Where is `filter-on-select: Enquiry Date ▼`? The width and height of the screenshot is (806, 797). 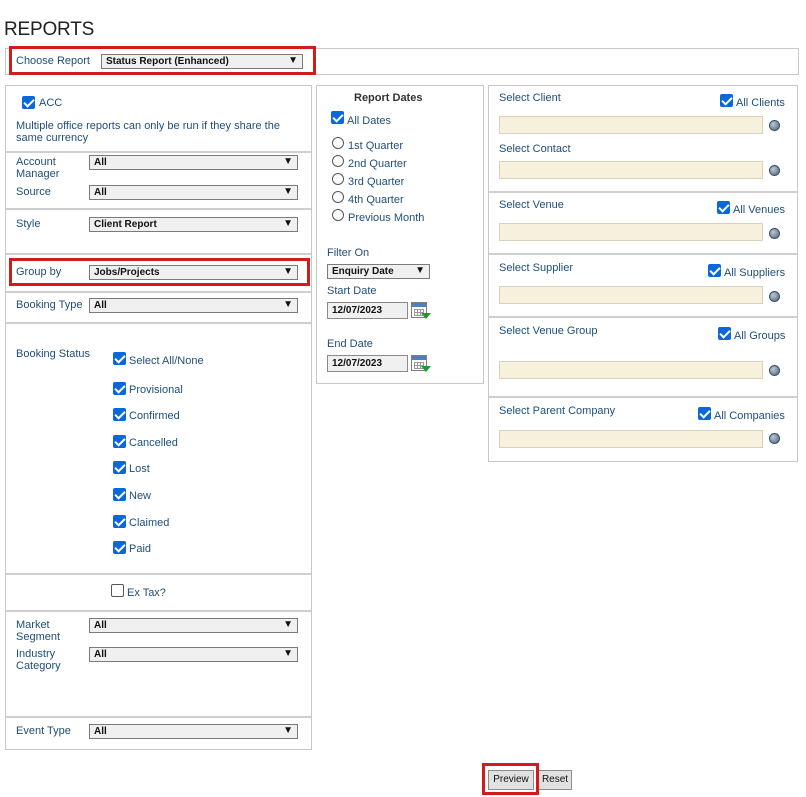 filter-on-select: Enquiry Date ▼ is located at coordinates (378, 271).